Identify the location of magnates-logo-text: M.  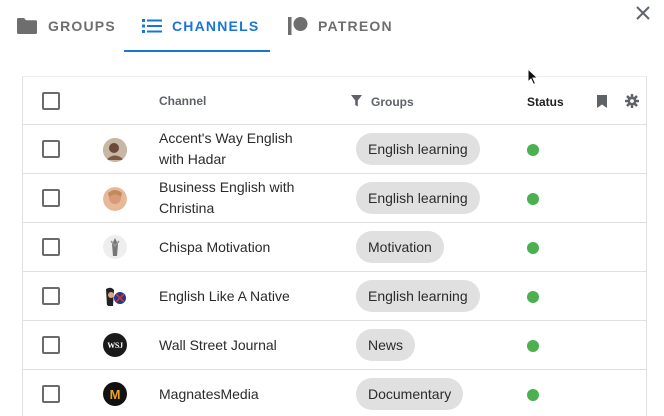
(115, 394).